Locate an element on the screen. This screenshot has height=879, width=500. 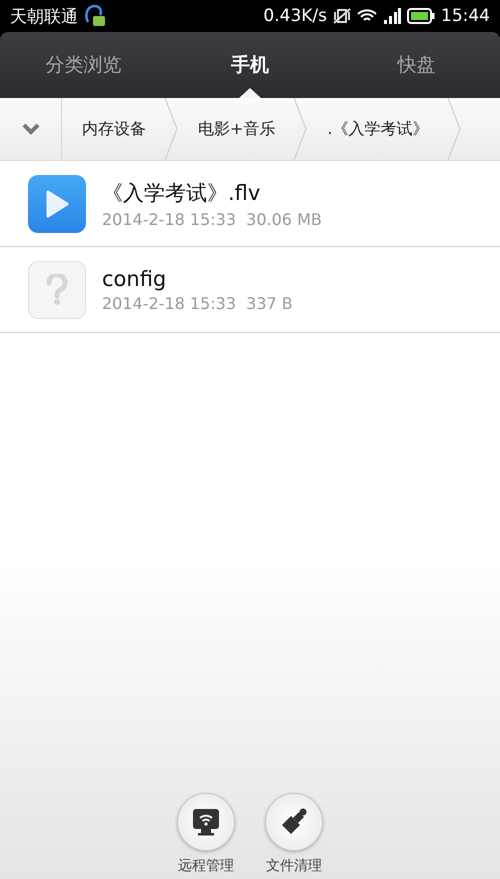
signal-icon is located at coordinates (392, 16).